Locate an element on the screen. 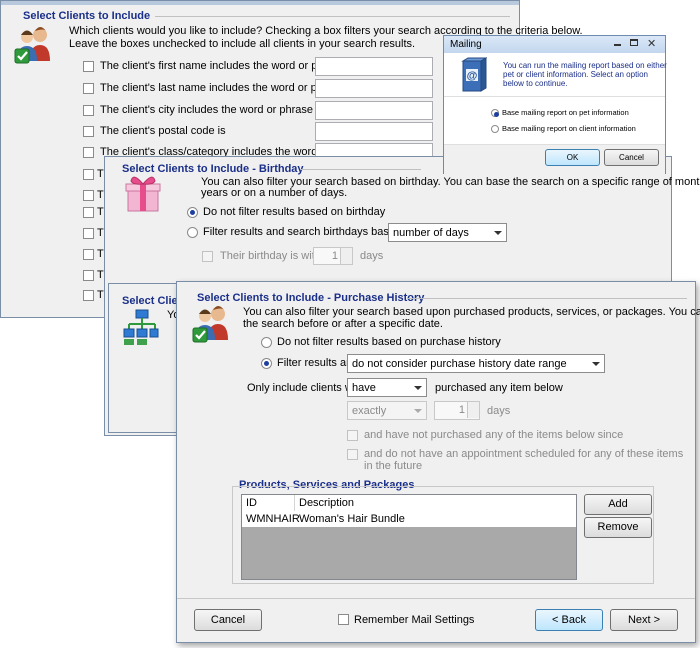 This screenshot has width=700, height=648. purchase-days-label: days is located at coordinates (499, 411).